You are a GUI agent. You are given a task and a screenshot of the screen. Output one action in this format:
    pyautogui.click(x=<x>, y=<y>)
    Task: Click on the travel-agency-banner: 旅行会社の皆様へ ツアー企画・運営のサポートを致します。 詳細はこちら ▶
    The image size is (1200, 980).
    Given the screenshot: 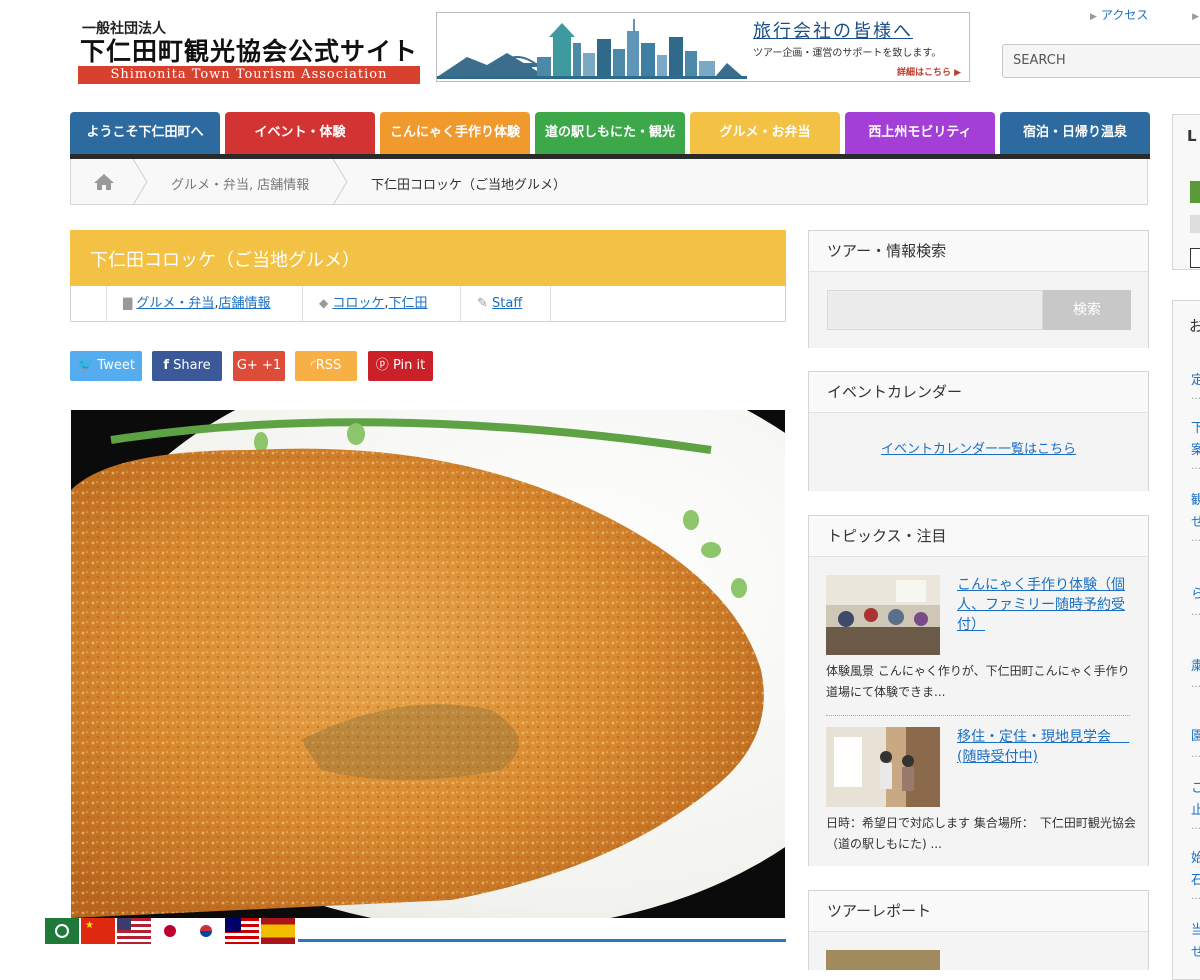 What is the action you would take?
    pyautogui.click(x=703, y=47)
    